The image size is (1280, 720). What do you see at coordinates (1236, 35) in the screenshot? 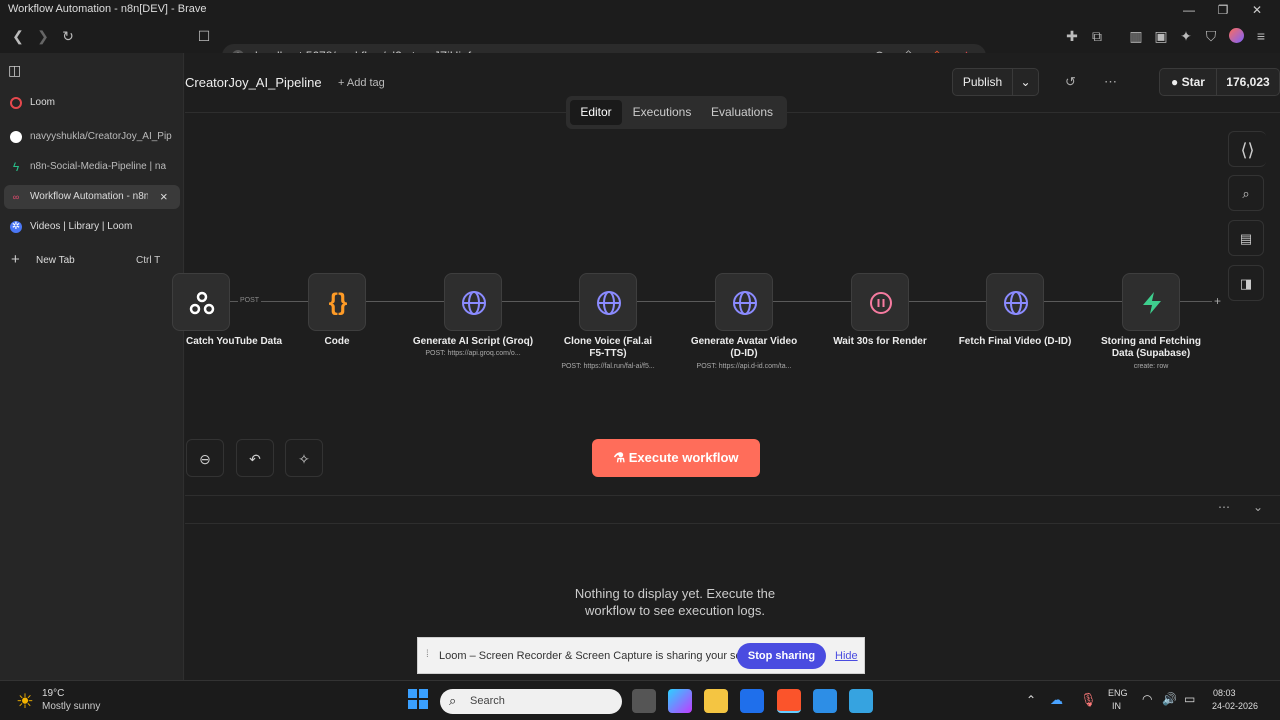
I see `profile-avatar-icon` at bounding box center [1236, 35].